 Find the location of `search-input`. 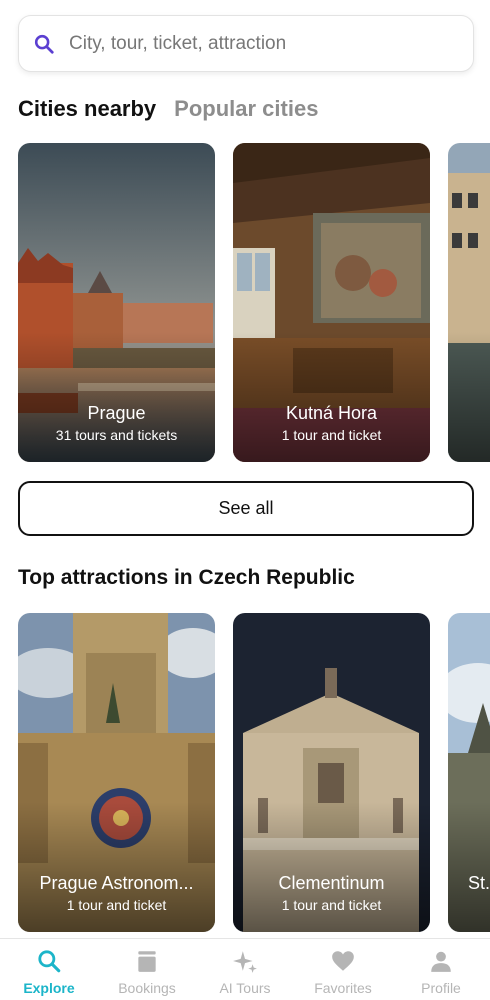

search-input is located at coordinates (259, 43).